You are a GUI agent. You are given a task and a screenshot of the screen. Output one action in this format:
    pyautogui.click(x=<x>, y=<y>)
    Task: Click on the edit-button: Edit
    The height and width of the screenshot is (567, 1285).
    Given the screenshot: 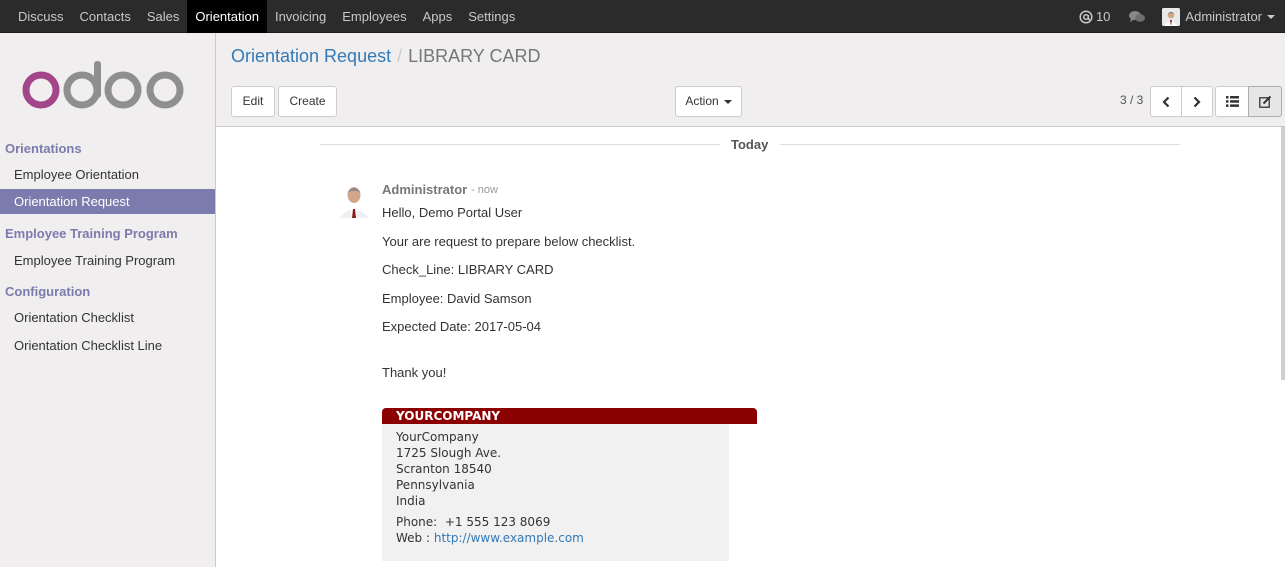 What is the action you would take?
    pyautogui.click(x=253, y=101)
    